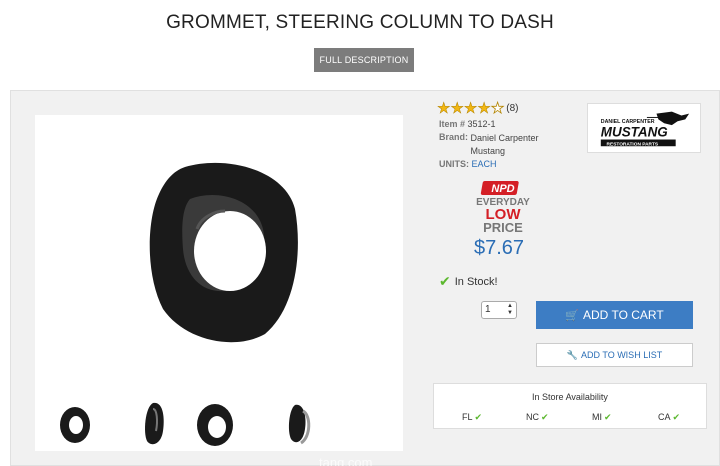 This screenshot has height=466, width=720. I want to click on stock-status-text: In Stock!, so click(476, 281).